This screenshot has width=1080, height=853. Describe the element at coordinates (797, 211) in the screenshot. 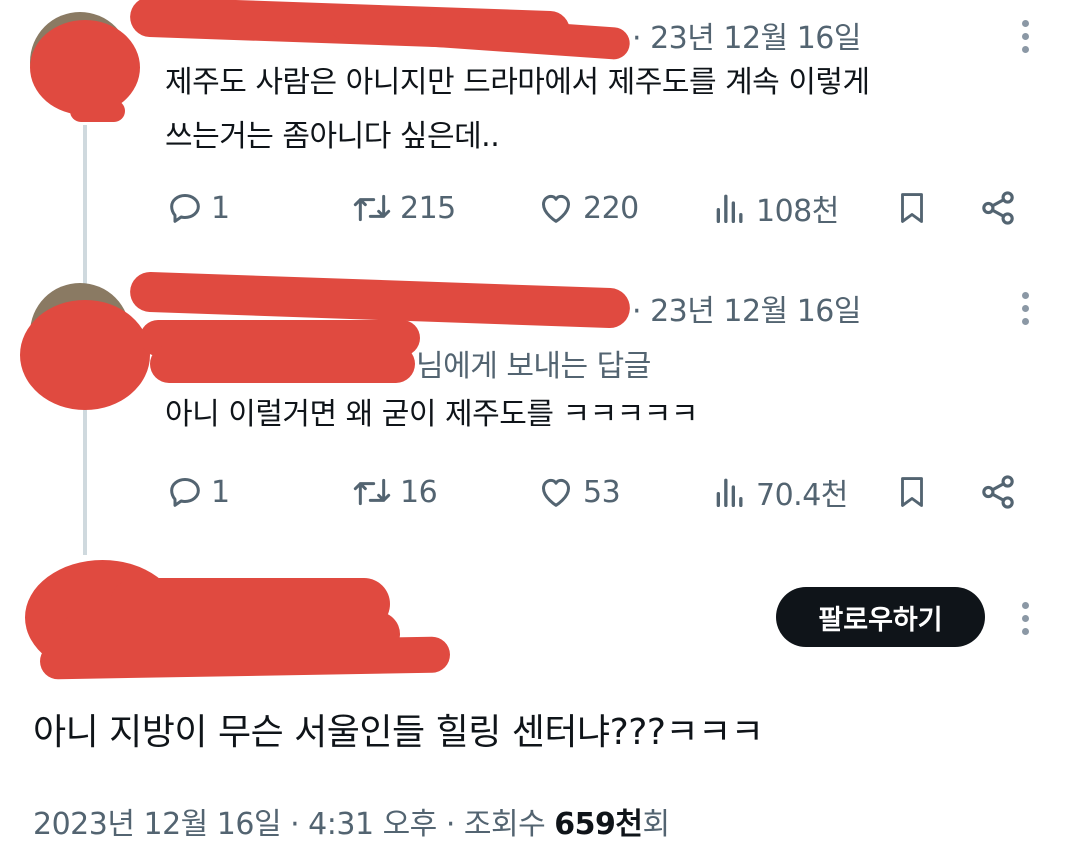

I see `views-count: 108천` at that location.